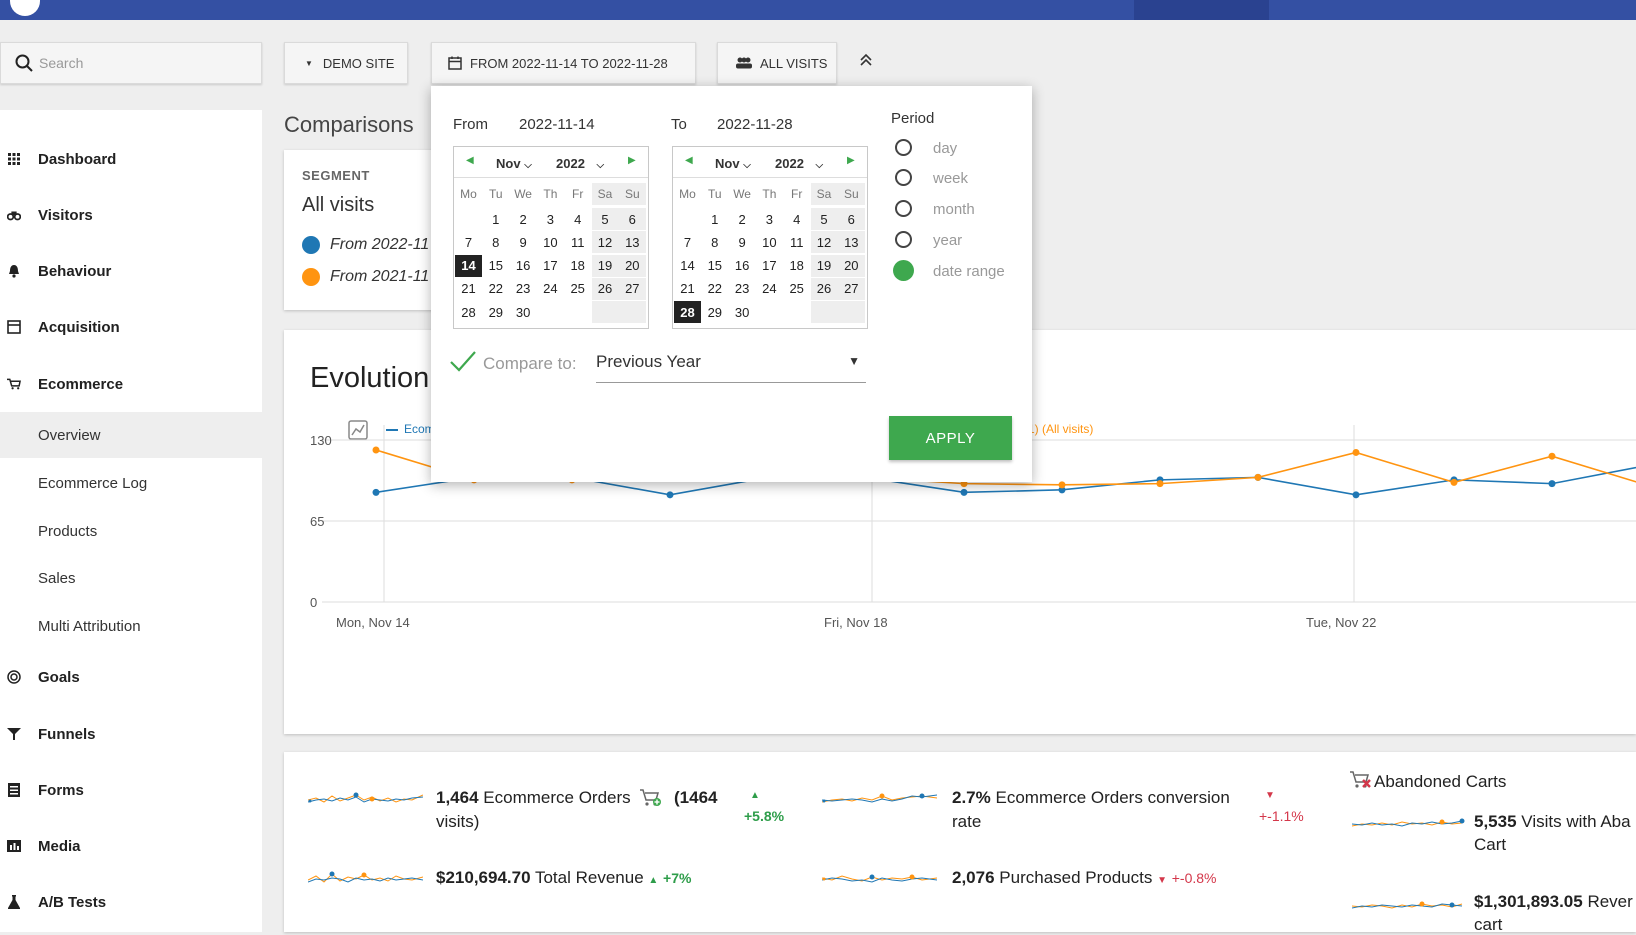  What do you see at coordinates (131, 384) in the screenshot?
I see `sidebar-item-ecommerce: Ecommerce` at bounding box center [131, 384].